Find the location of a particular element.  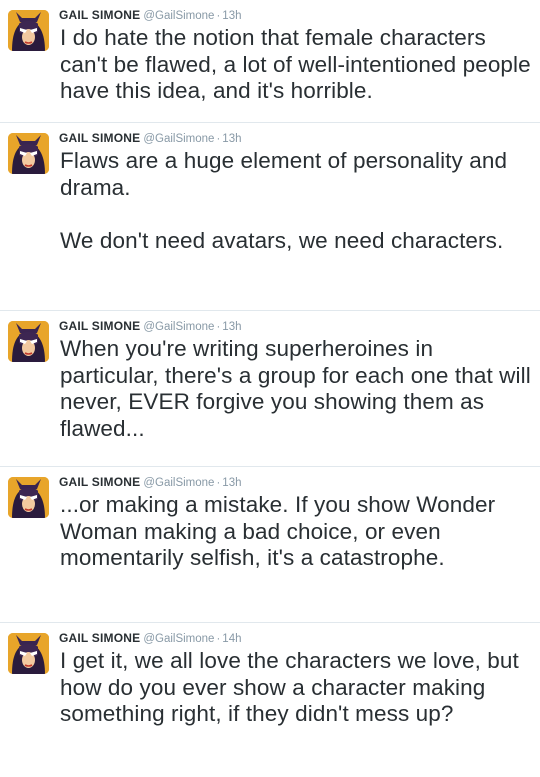

tweet-header: GAIL SIMONE @GailSimone · 14h is located at coordinates (296, 635).